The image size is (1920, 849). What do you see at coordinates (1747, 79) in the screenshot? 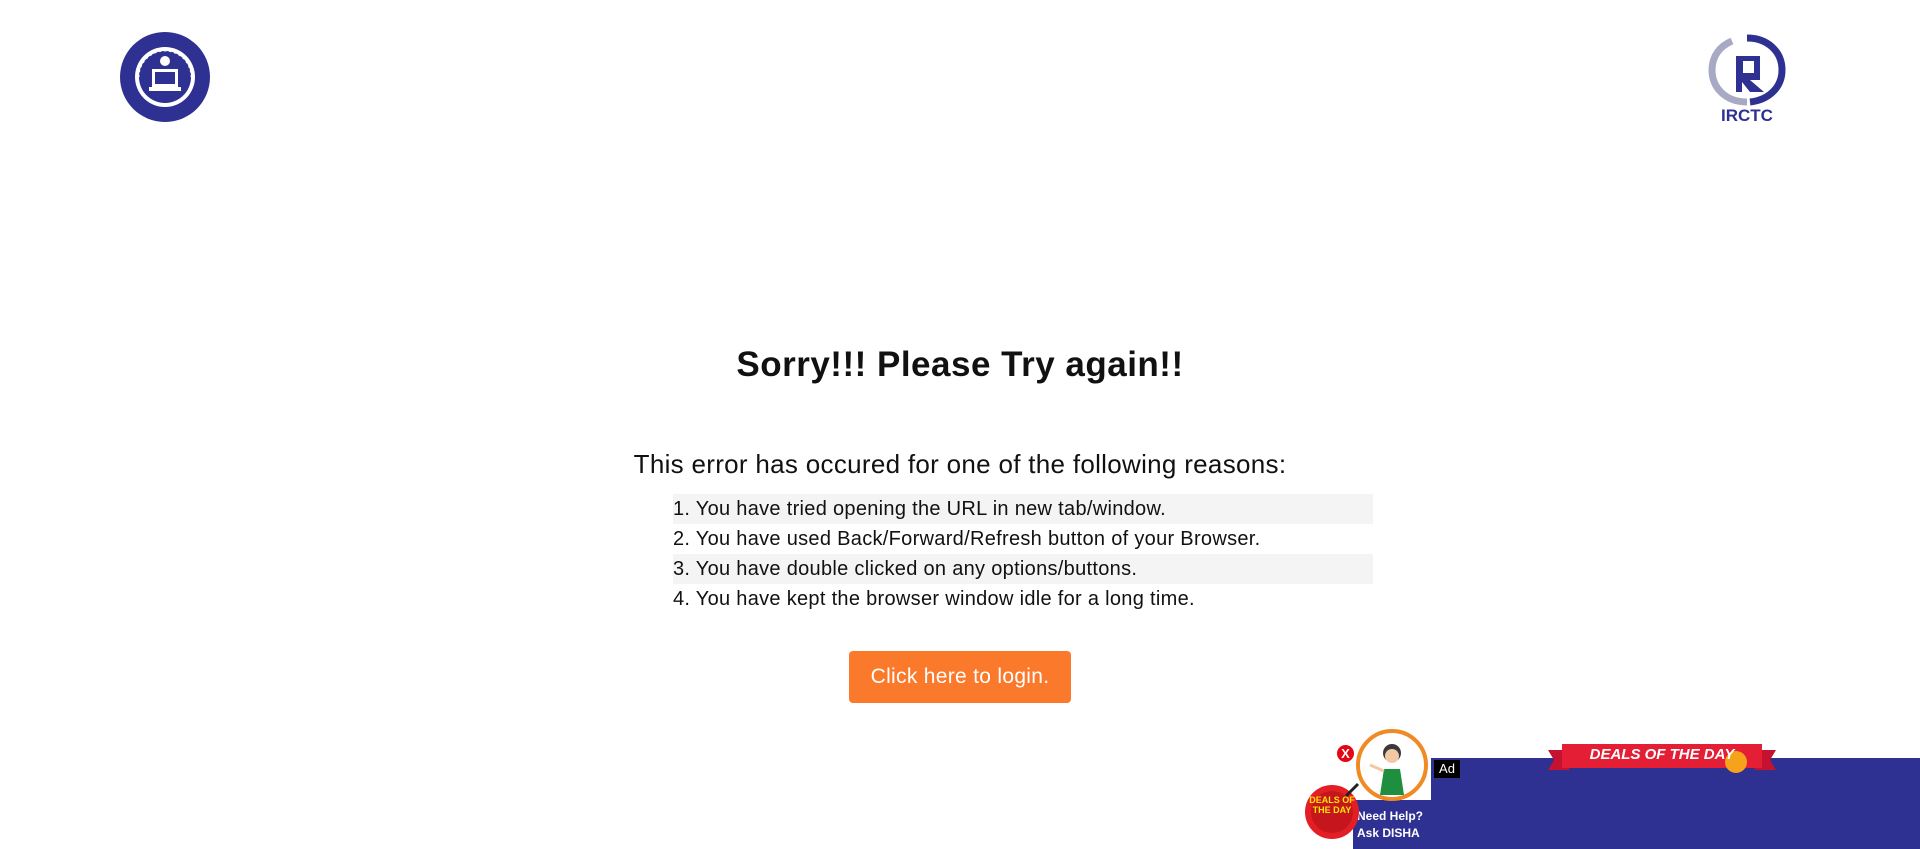
I see `irctc-logo-icon: IRCTC` at bounding box center [1747, 79].